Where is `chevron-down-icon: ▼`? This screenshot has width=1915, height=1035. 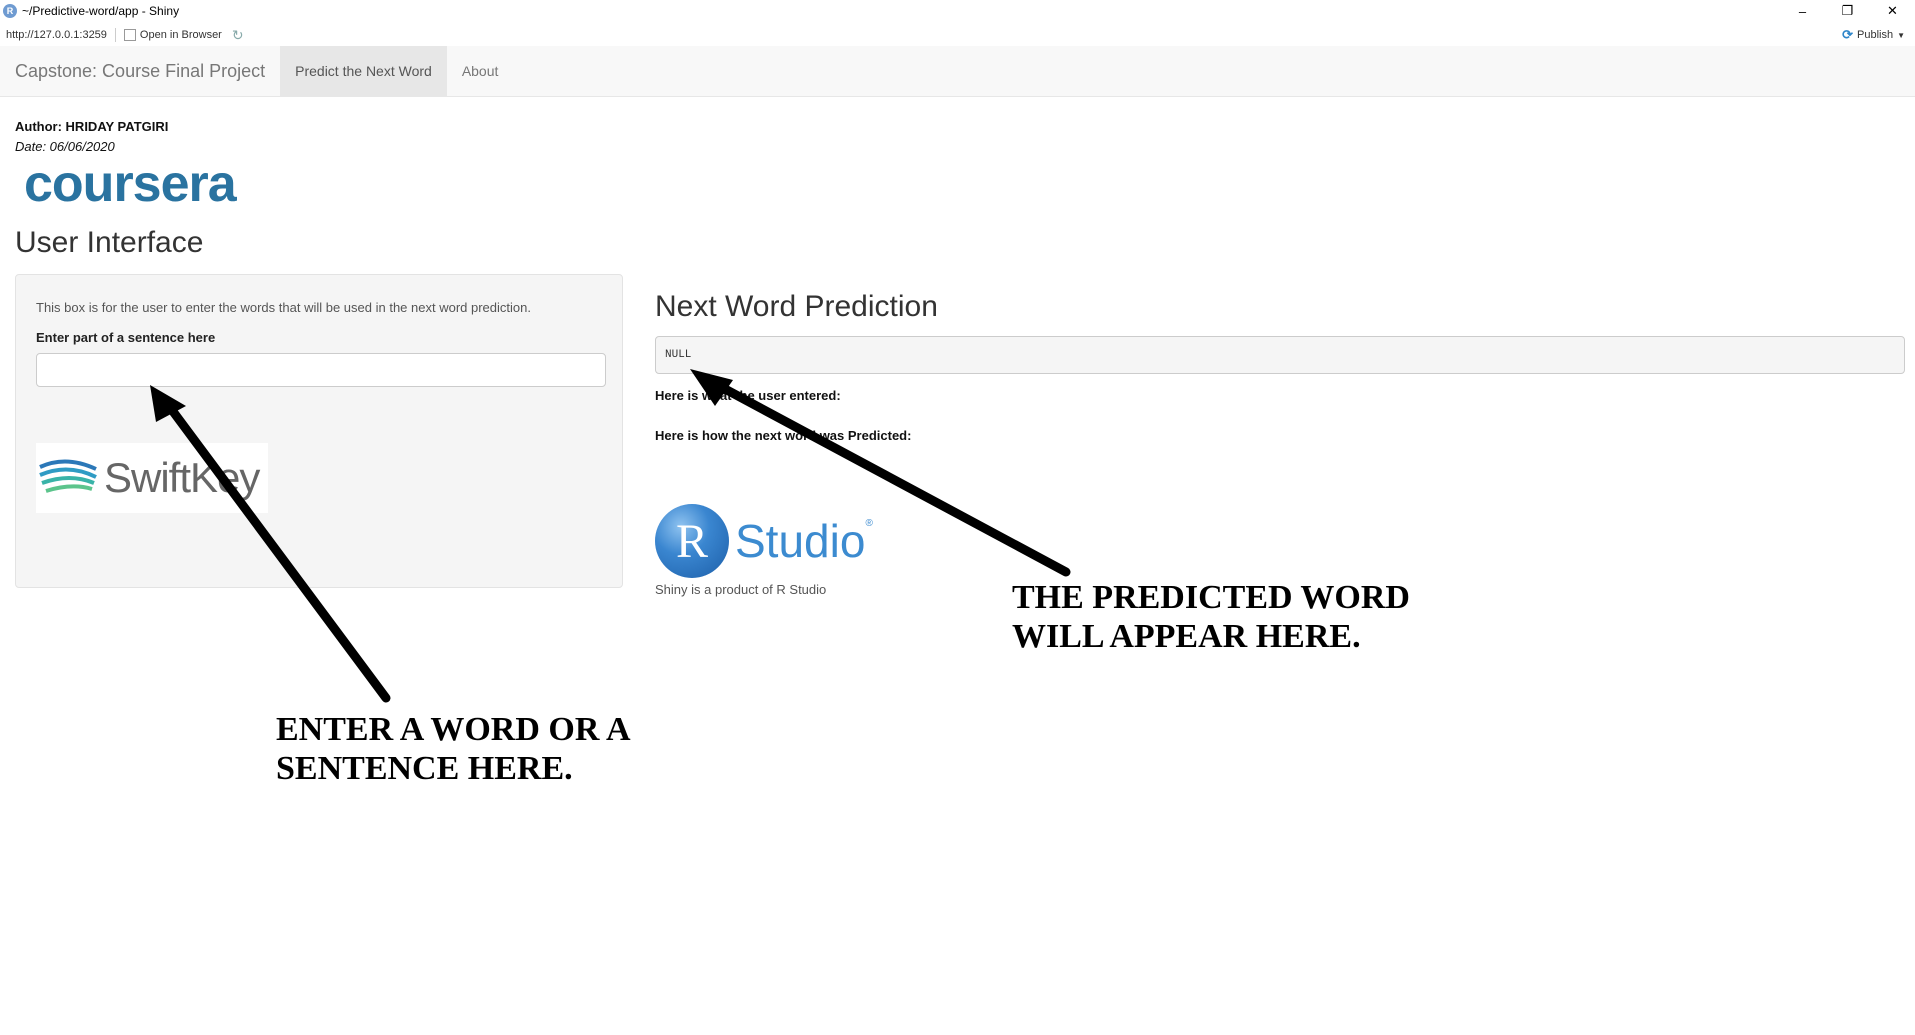 chevron-down-icon: ▼ is located at coordinates (1901, 35).